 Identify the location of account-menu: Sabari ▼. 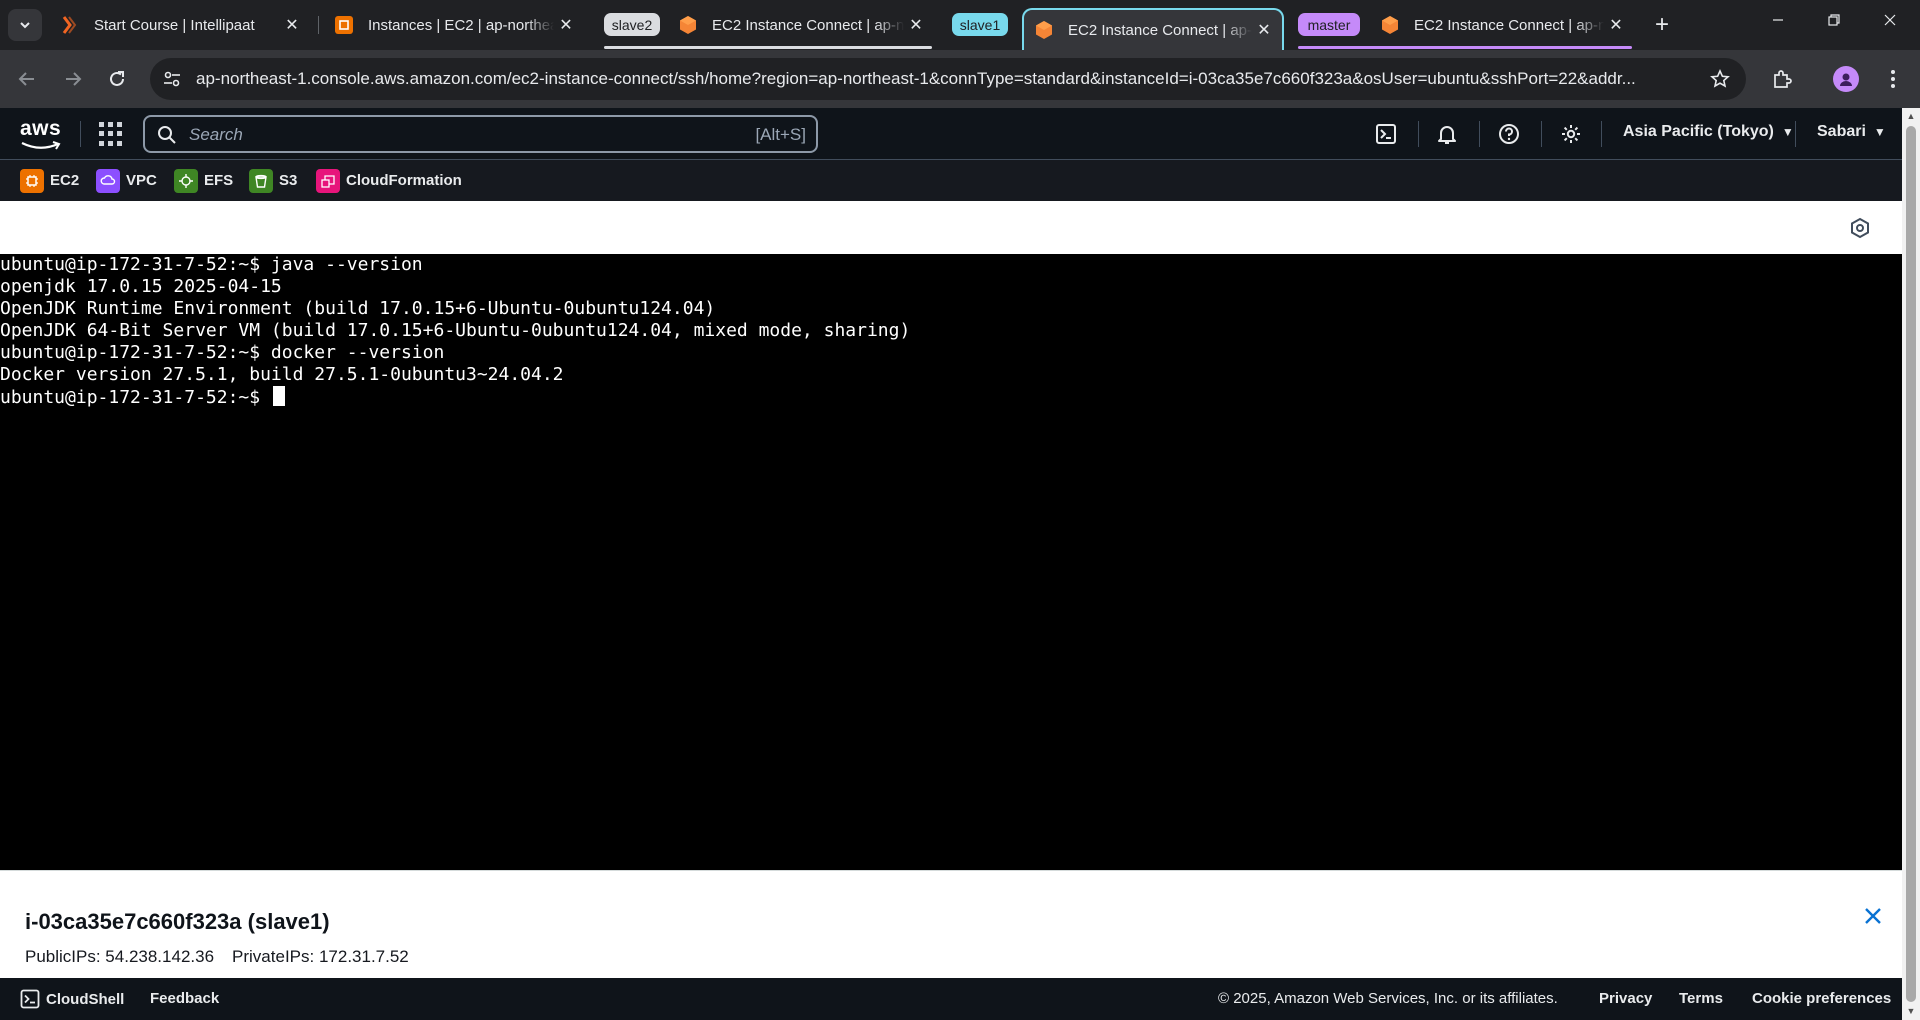
(1851, 132).